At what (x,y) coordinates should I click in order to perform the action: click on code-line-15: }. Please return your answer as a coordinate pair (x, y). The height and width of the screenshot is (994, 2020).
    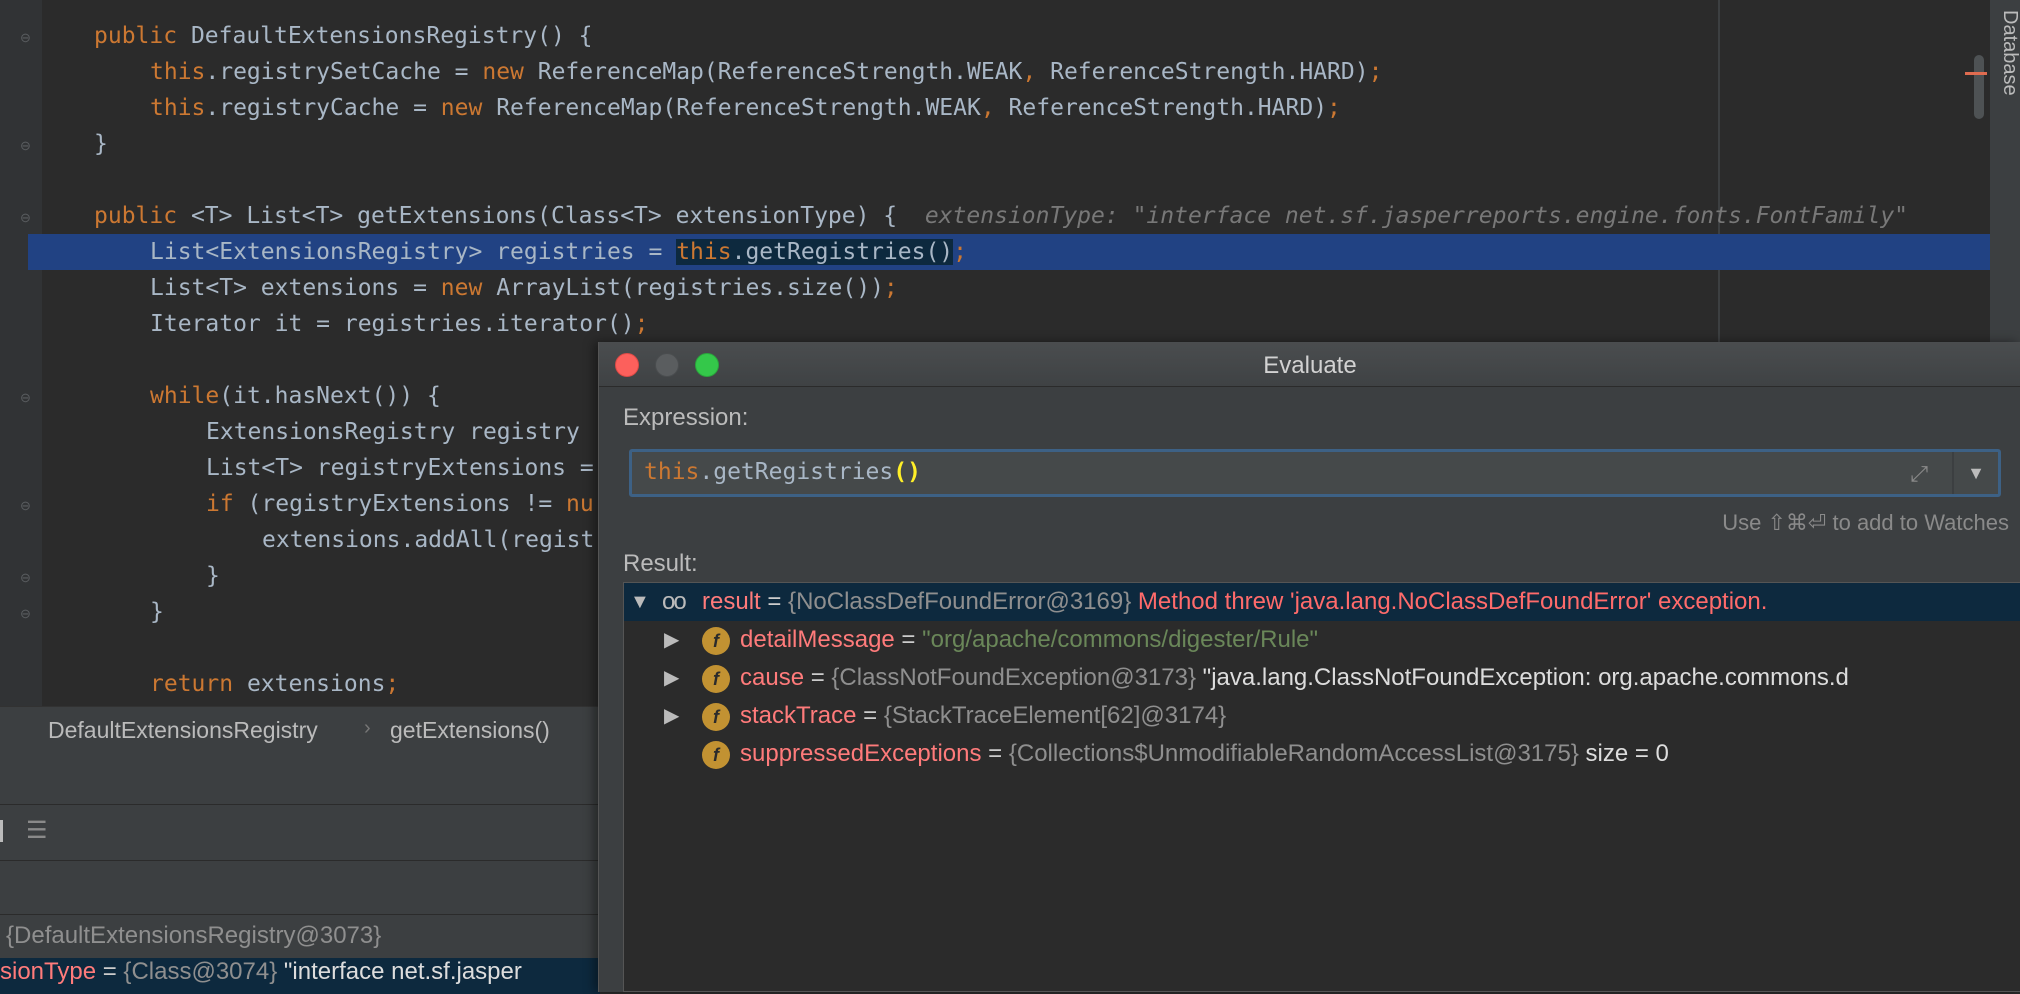
    Looking at the image, I should click on (157, 612).